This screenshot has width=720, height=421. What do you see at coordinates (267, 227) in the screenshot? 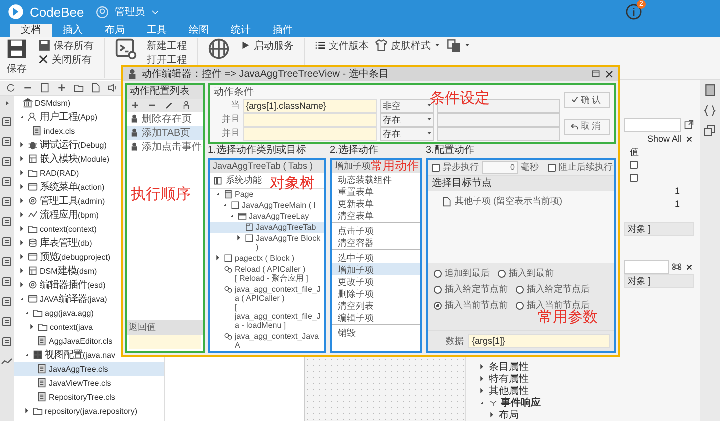
I see `object-tree-item: JavaAggTreeTab` at bounding box center [267, 227].